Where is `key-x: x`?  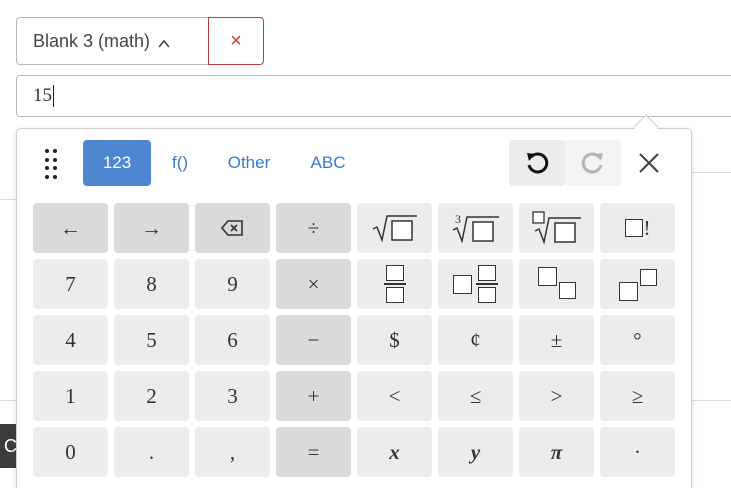
key-x: x is located at coordinates (394, 452).